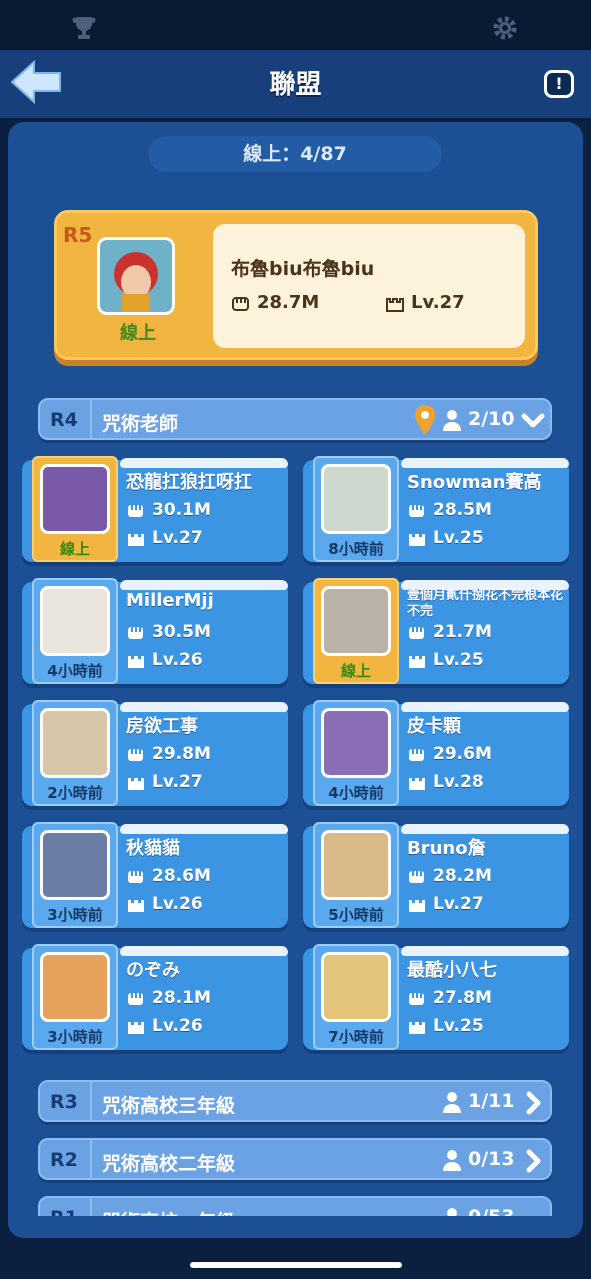 This screenshot has width=591, height=1279. I want to click on rank-bar-r4: R4 咒術老師 2/10, so click(295, 419).